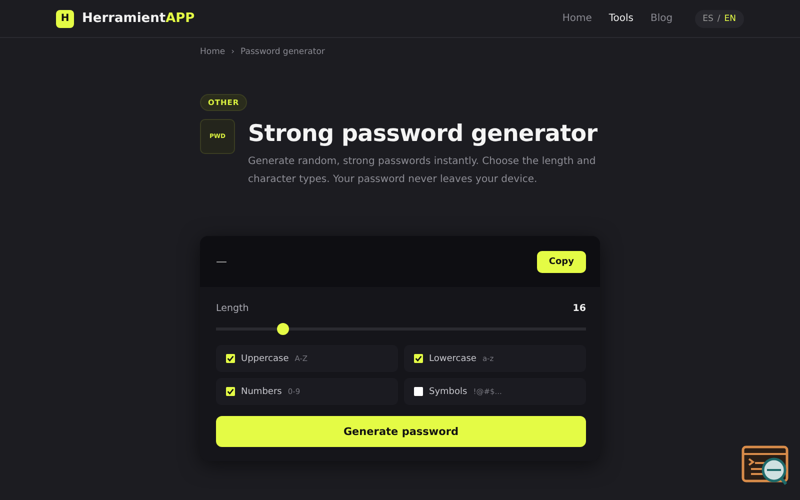 This screenshot has height=500, width=800. Describe the element at coordinates (730, 19) in the screenshot. I see `language-option: EN` at that location.